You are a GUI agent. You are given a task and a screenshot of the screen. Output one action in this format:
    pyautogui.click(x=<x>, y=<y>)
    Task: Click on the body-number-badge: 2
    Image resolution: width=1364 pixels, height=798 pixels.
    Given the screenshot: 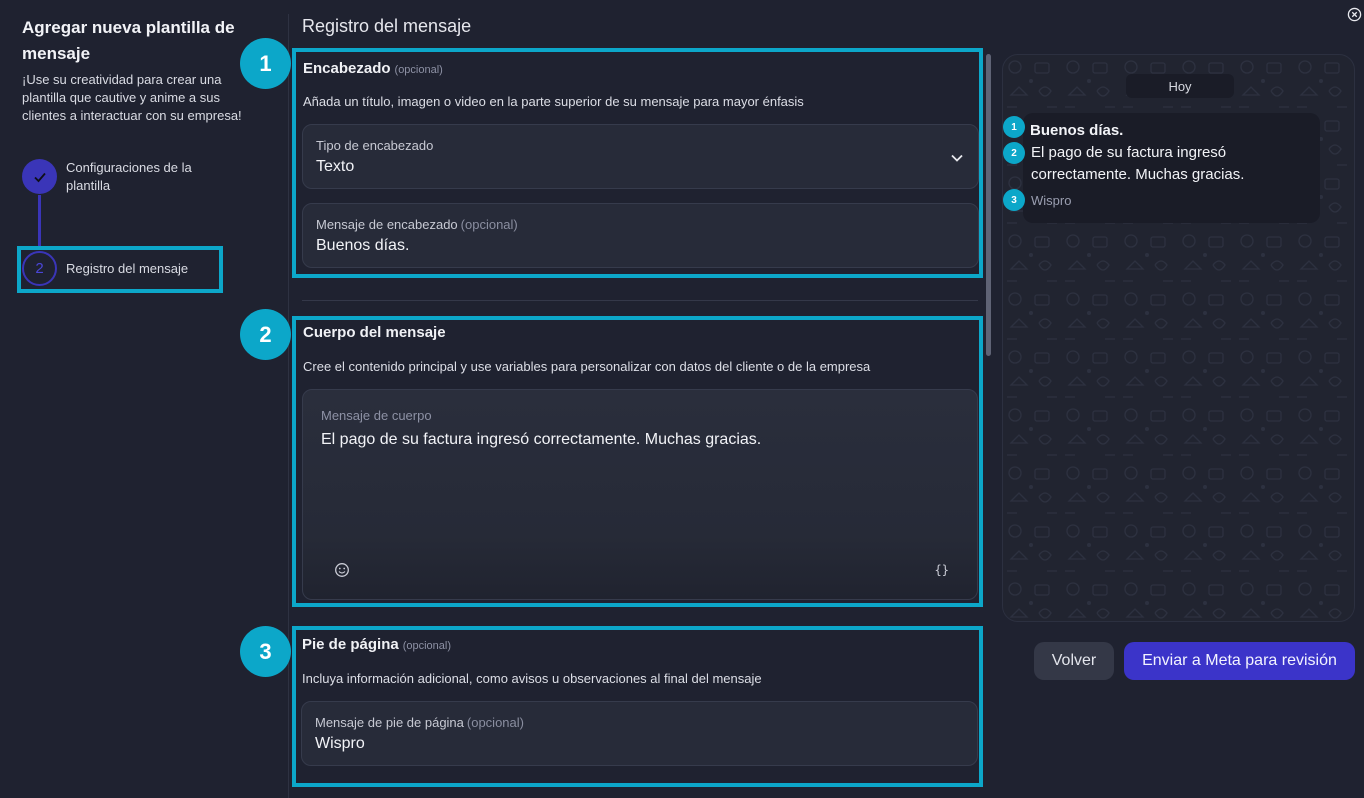 What is the action you would take?
    pyautogui.click(x=265, y=334)
    